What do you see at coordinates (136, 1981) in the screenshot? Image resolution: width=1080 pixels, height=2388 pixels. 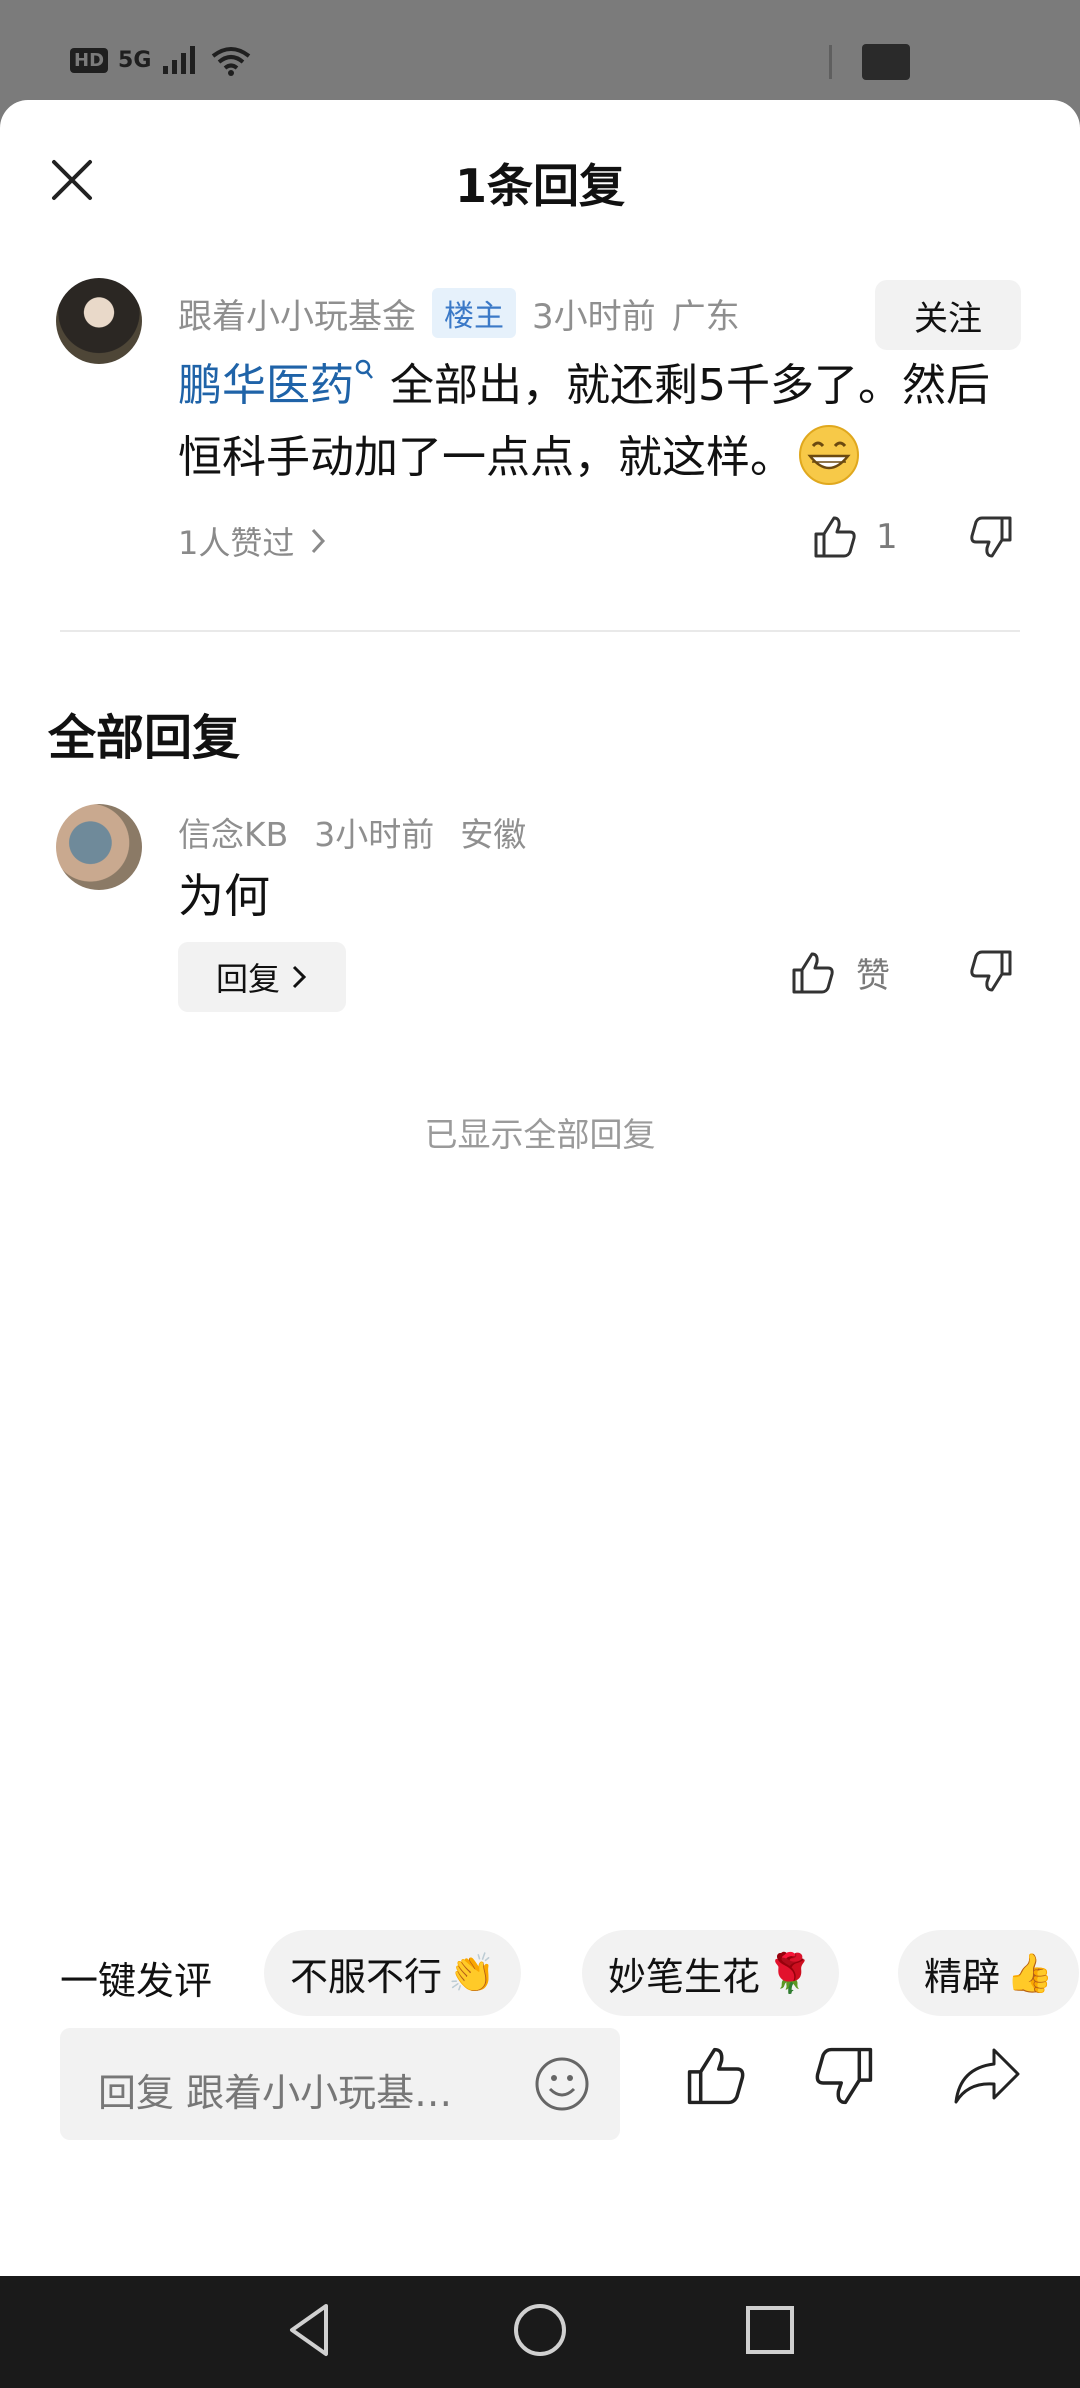 I see `quick-comment-label: 一键发评` at bounding box center [136, 1981].